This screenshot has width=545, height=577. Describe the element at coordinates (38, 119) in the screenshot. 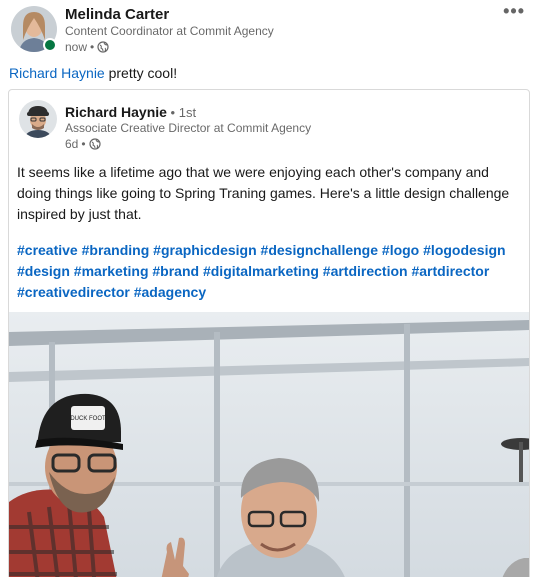

I see `shared-author-avatar` at that location.